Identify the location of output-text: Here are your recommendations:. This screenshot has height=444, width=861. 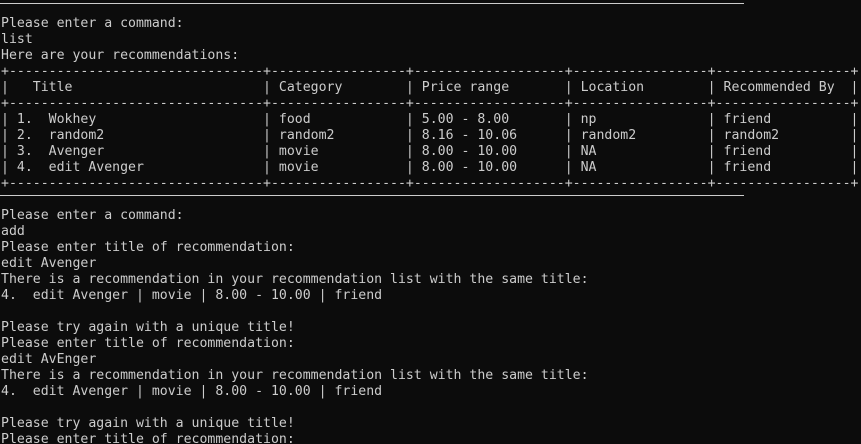
(120, 55).